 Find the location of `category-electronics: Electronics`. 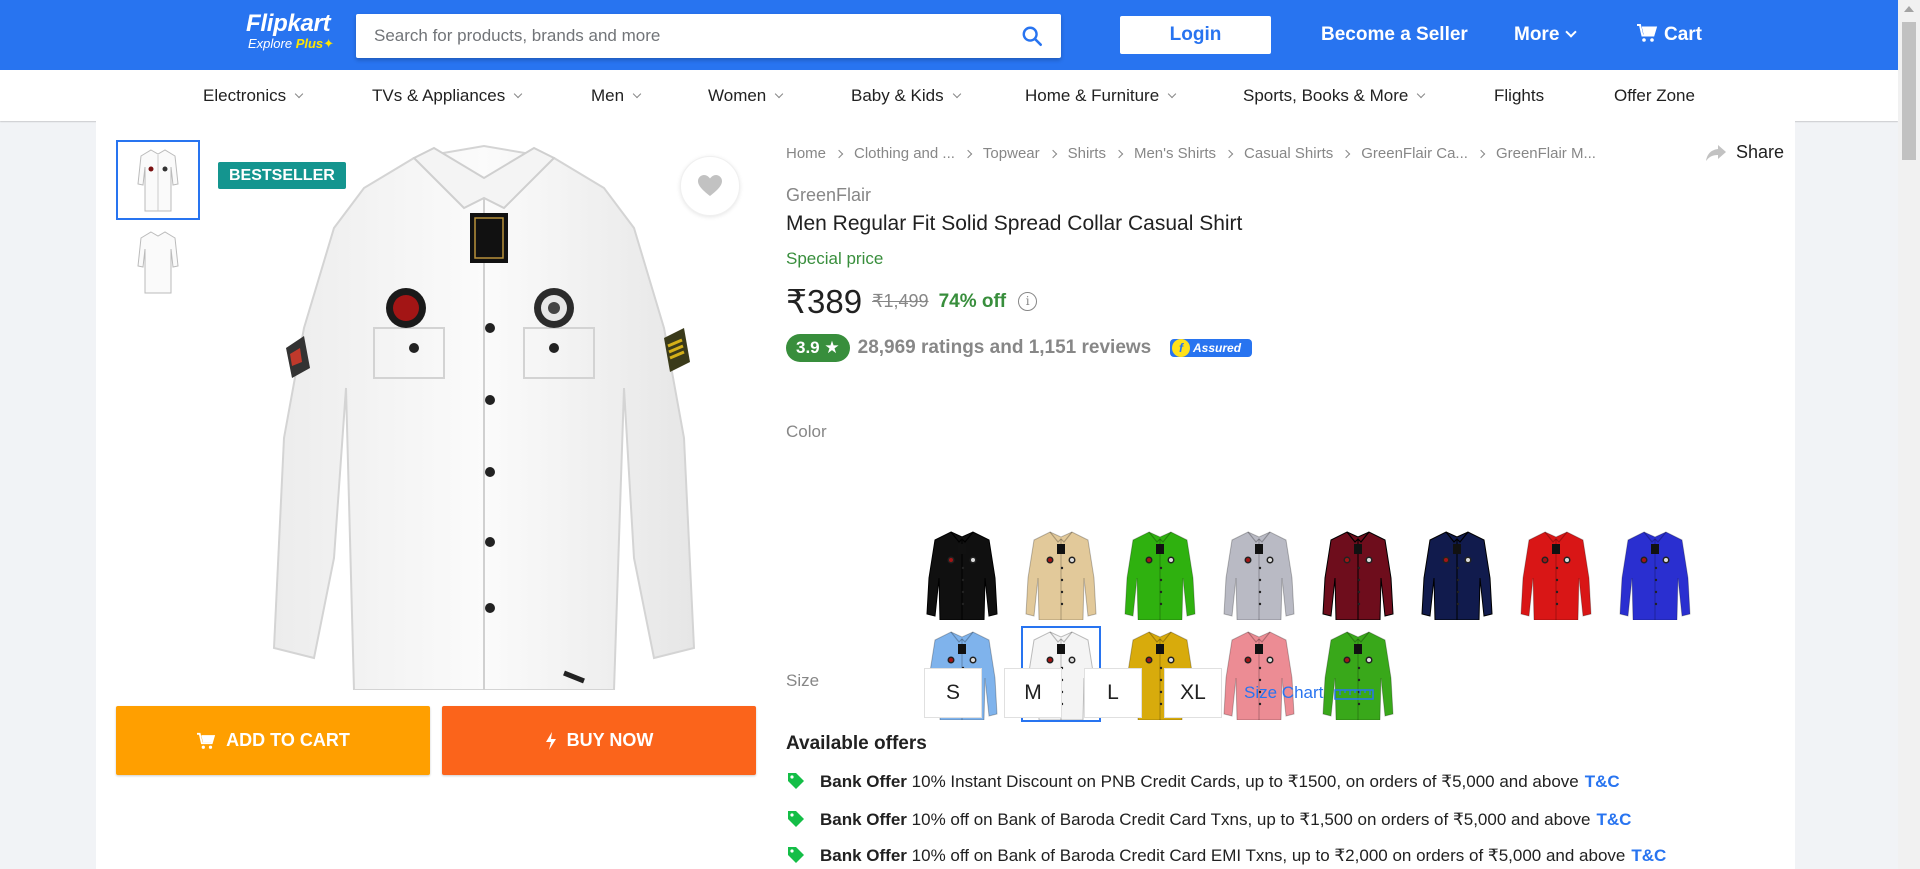

category-electronics: Electronics is located at coordinates (253, 96).